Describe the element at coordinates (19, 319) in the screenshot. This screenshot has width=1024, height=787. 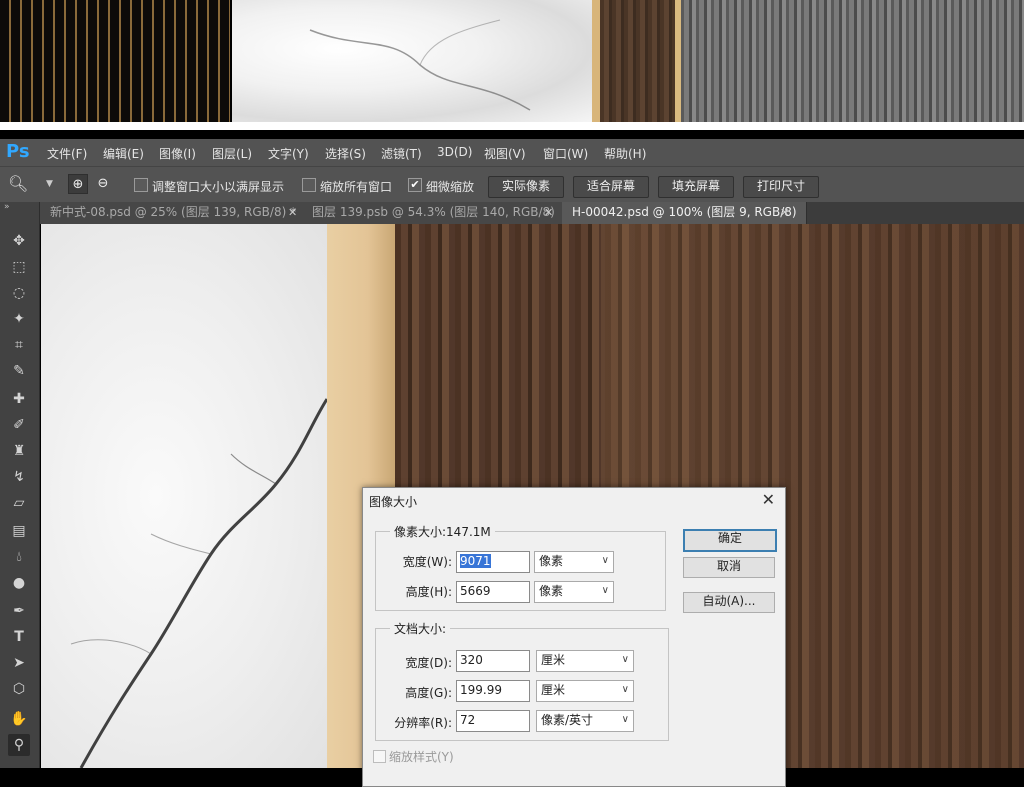
I see `magic-wand-tool-icon: ✦` at that location.